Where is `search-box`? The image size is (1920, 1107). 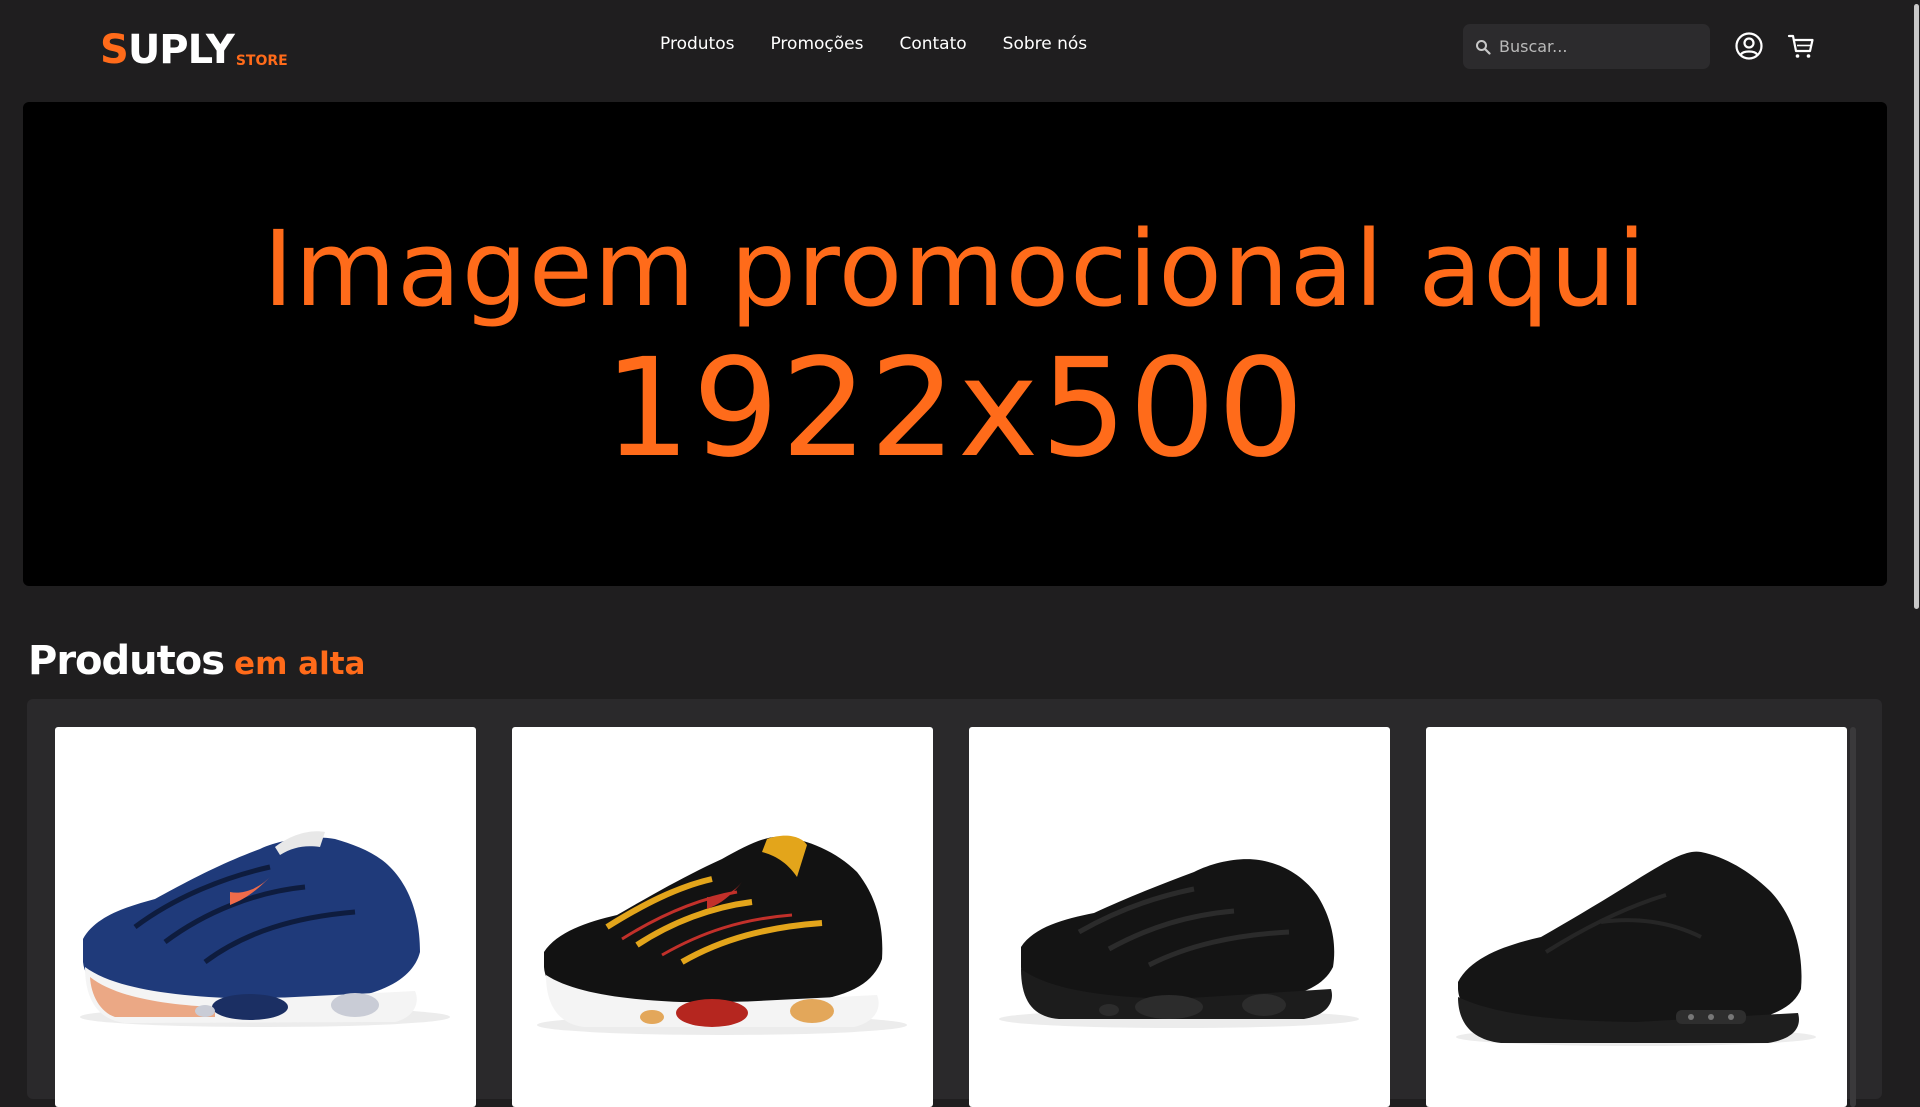
search-box is located at coordinates (1586, 46).